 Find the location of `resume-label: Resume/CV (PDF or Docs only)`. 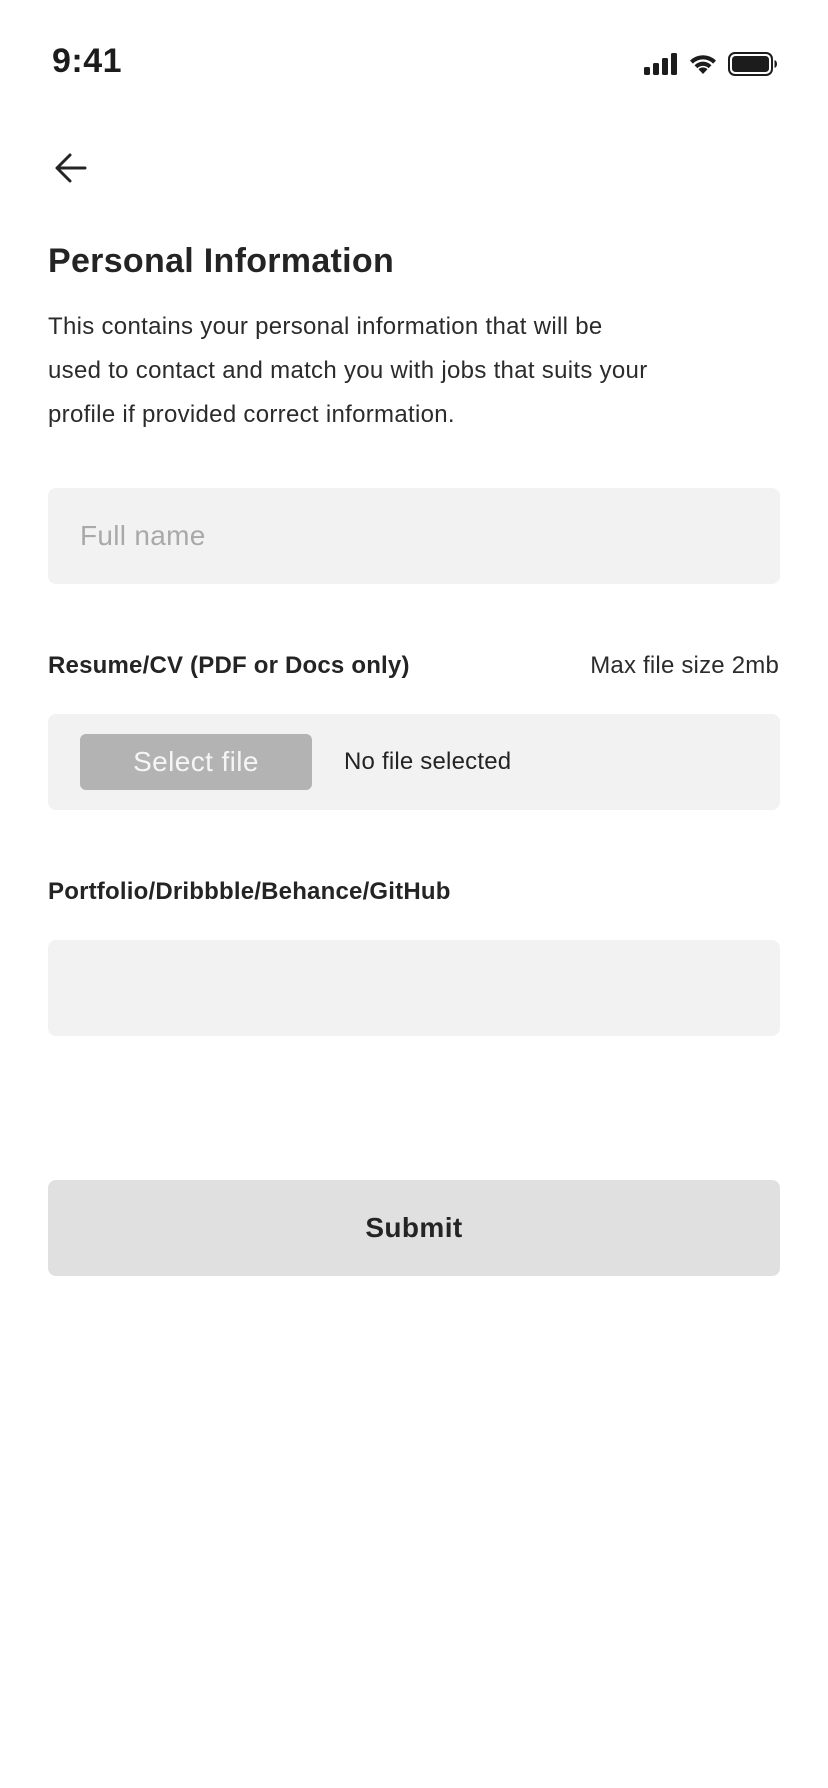

resume-label: Resume/CV (PDF or Docs only) is located at coordinates (229, 665).